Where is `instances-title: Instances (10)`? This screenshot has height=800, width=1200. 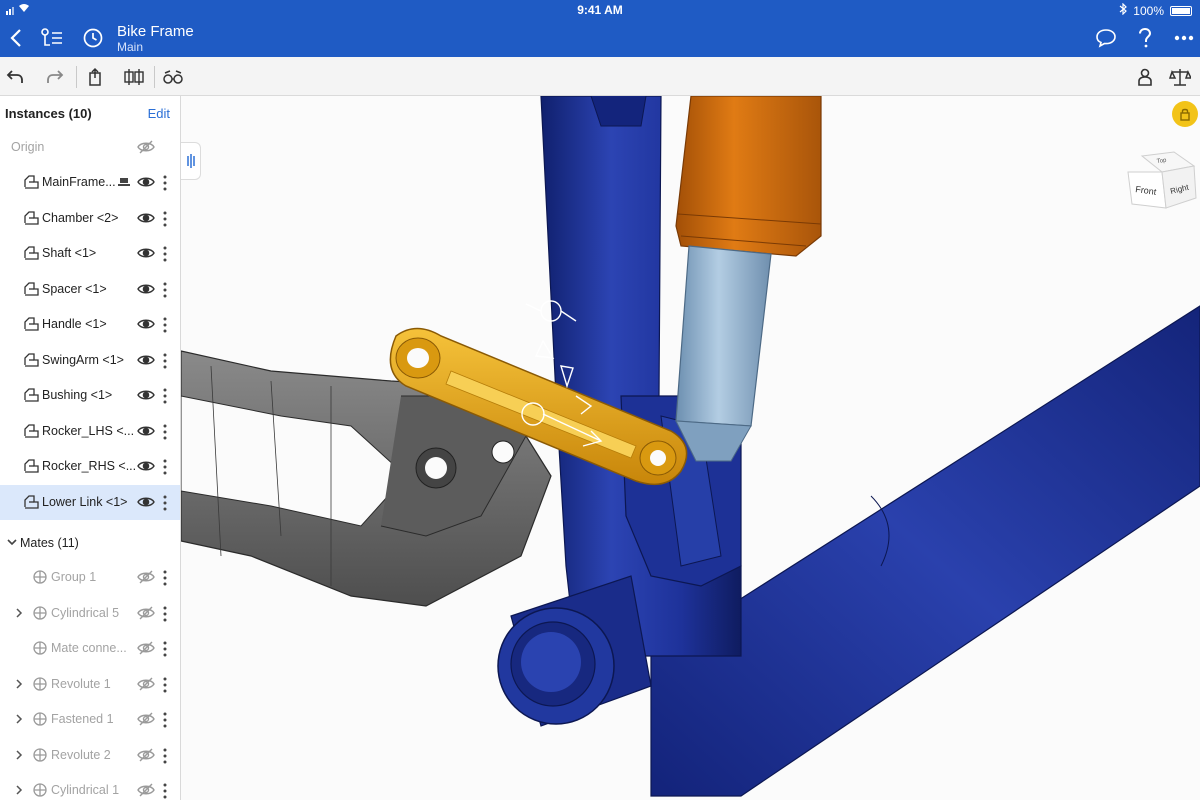 instances-title: Instances (10) is located at coordinates (48, 113).